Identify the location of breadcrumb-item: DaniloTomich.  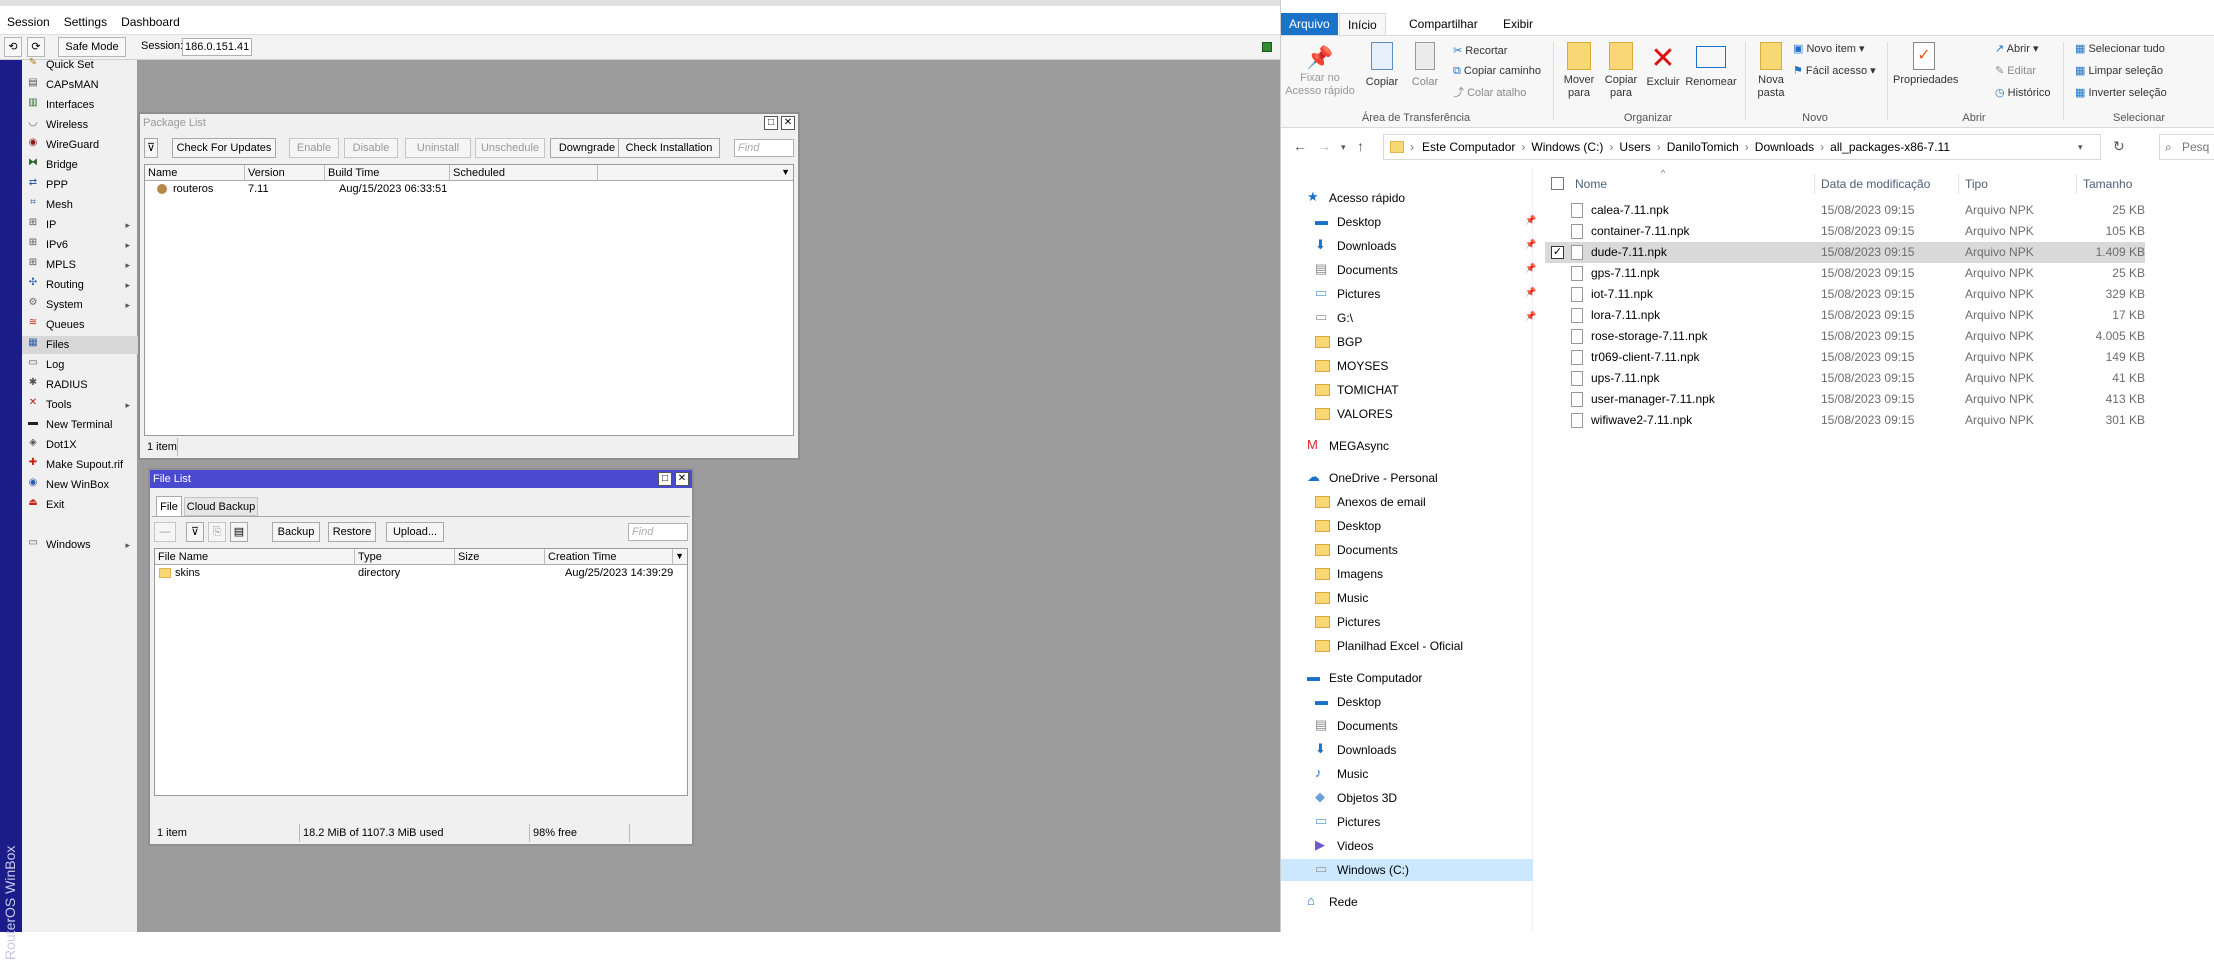
(1703, 147).